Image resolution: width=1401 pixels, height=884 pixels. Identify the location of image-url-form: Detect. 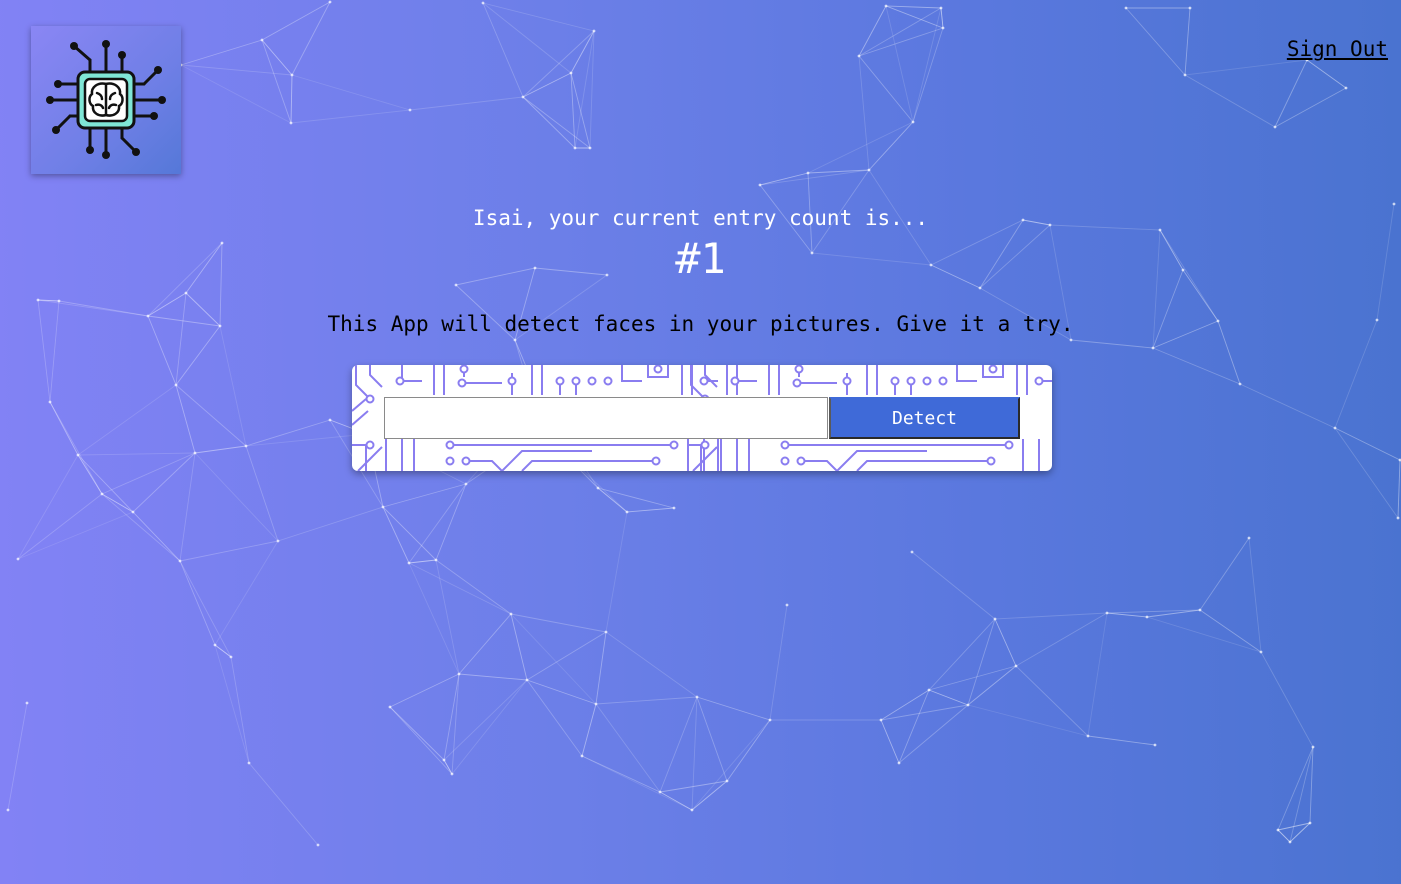
(702, 418).